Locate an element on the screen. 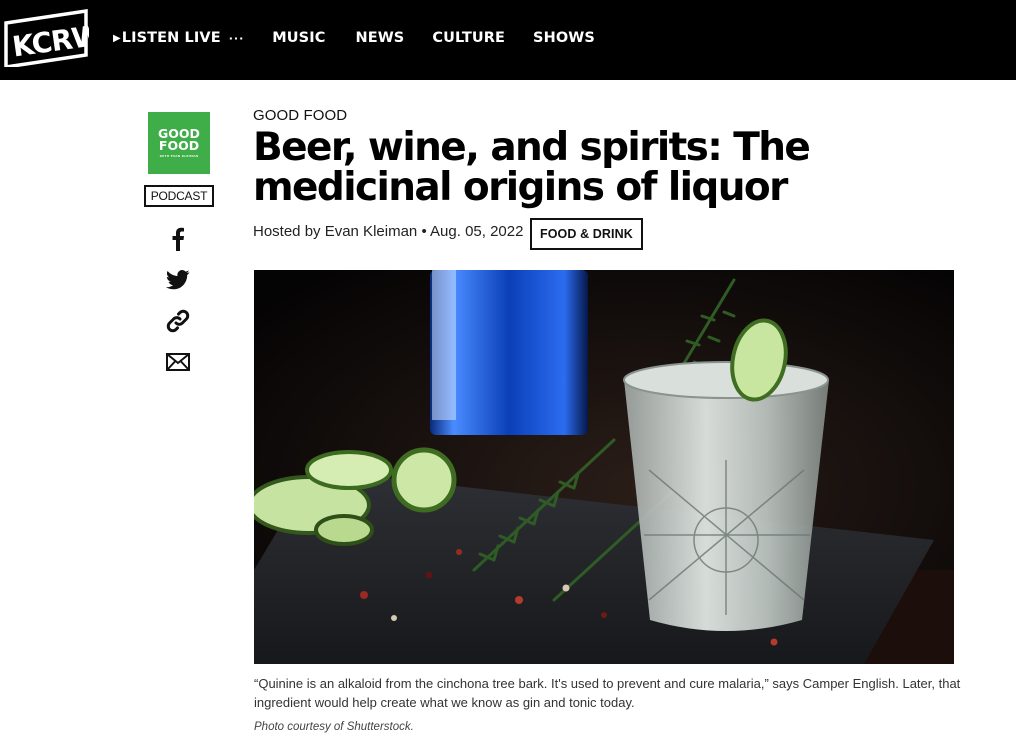 Image resolution: width=1016 pixels, height=737 pixels. more-icon: ··· is located at coordinates (237, 38).